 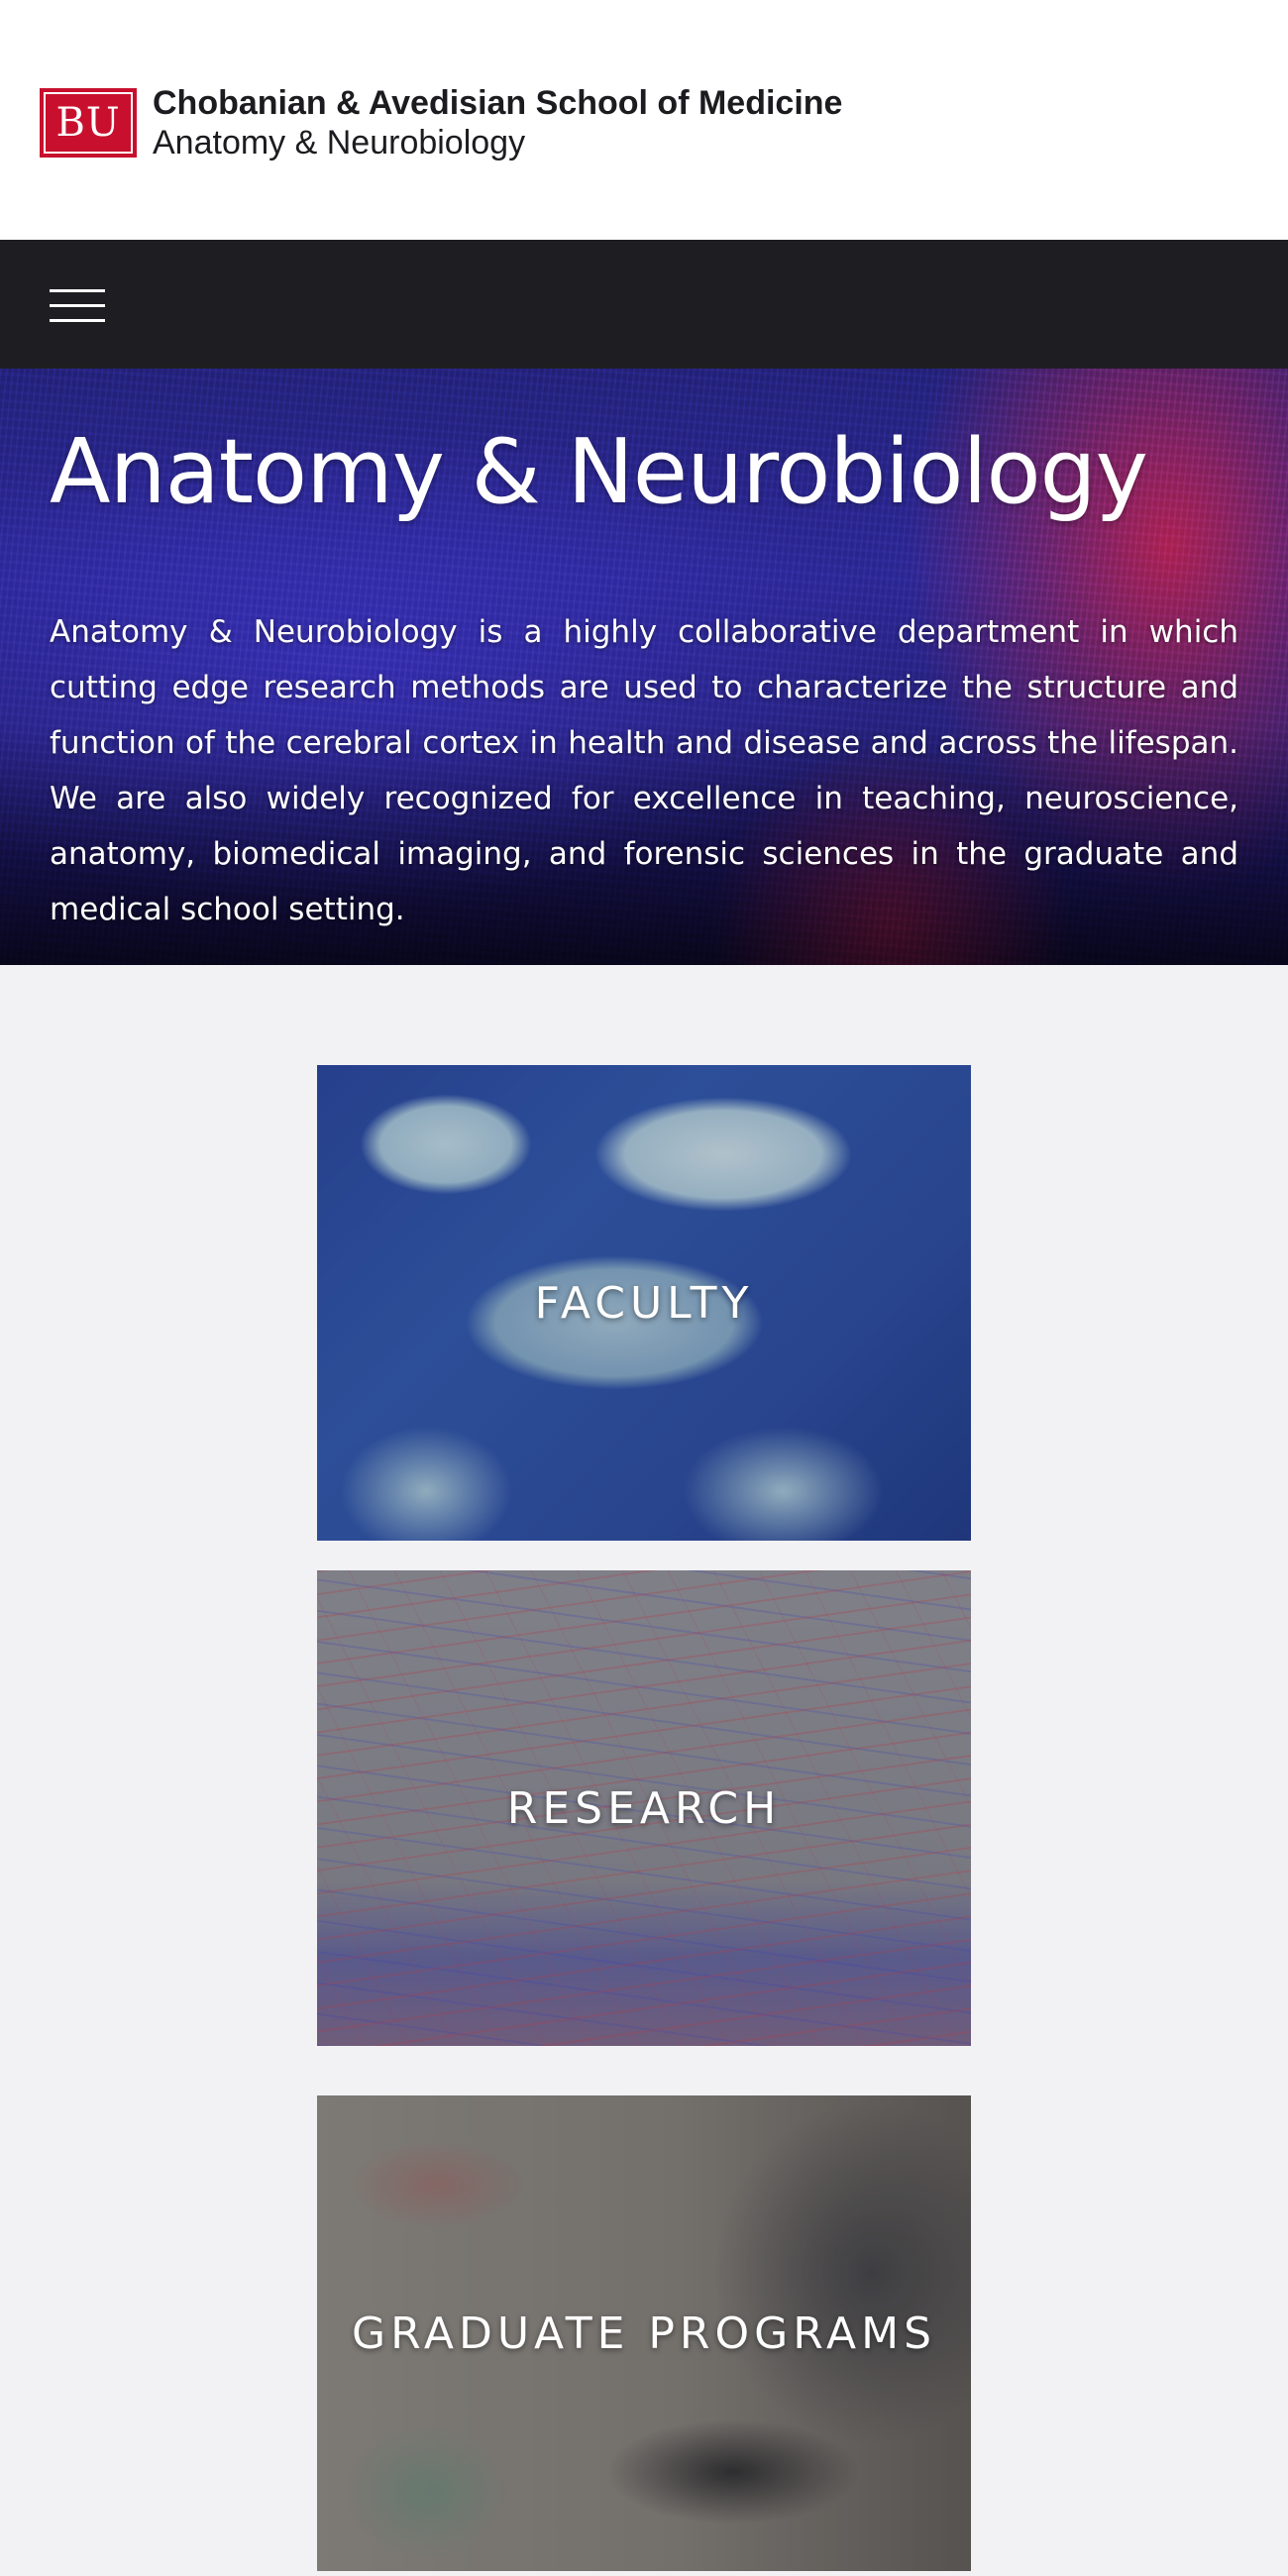 What do you see at coordinates (644, 304) in the screenshot?
I see `nav-bar` at bounding box center [644, 304].